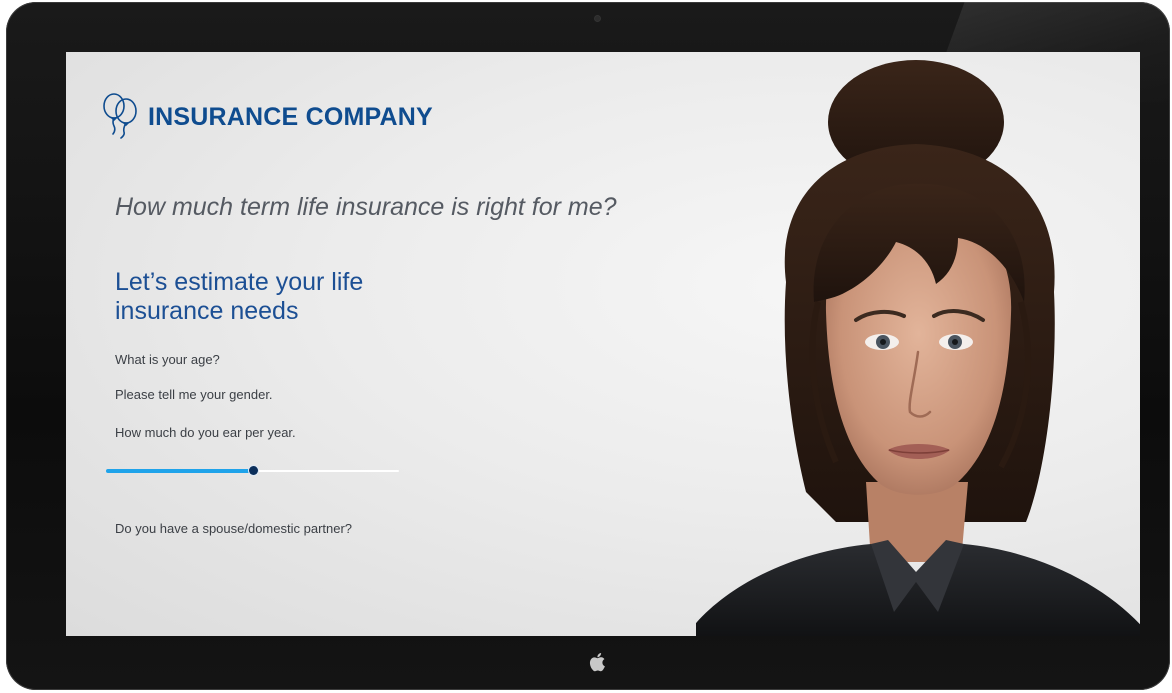  Describe the element at coordinates (207, 311) in the screenshot. I see `section-title-line-2: insurance needs` at that location.